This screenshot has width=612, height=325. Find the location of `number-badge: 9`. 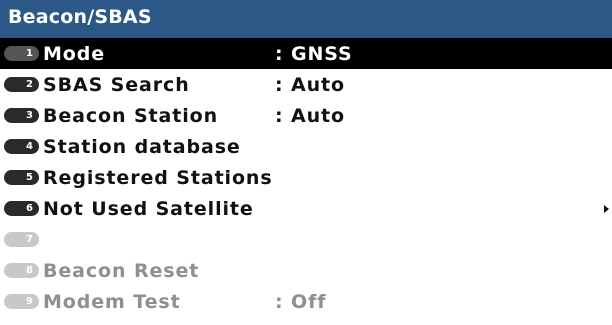

number-badge: 9 is located at coordinates (21, 301).